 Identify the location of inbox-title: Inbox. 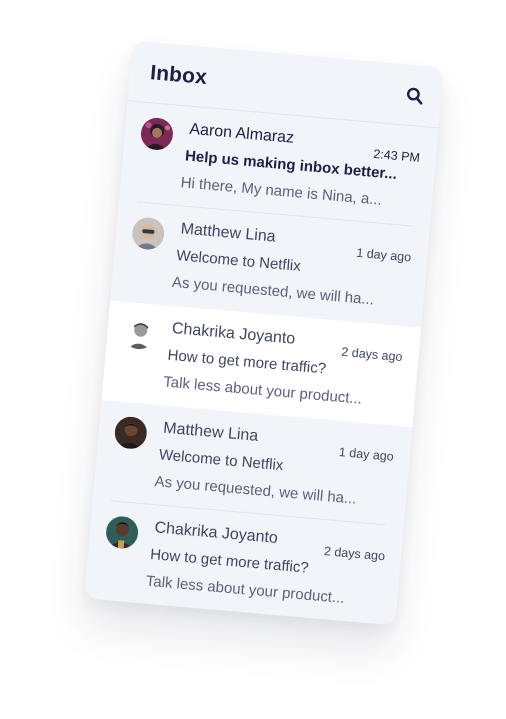
(179, 75).